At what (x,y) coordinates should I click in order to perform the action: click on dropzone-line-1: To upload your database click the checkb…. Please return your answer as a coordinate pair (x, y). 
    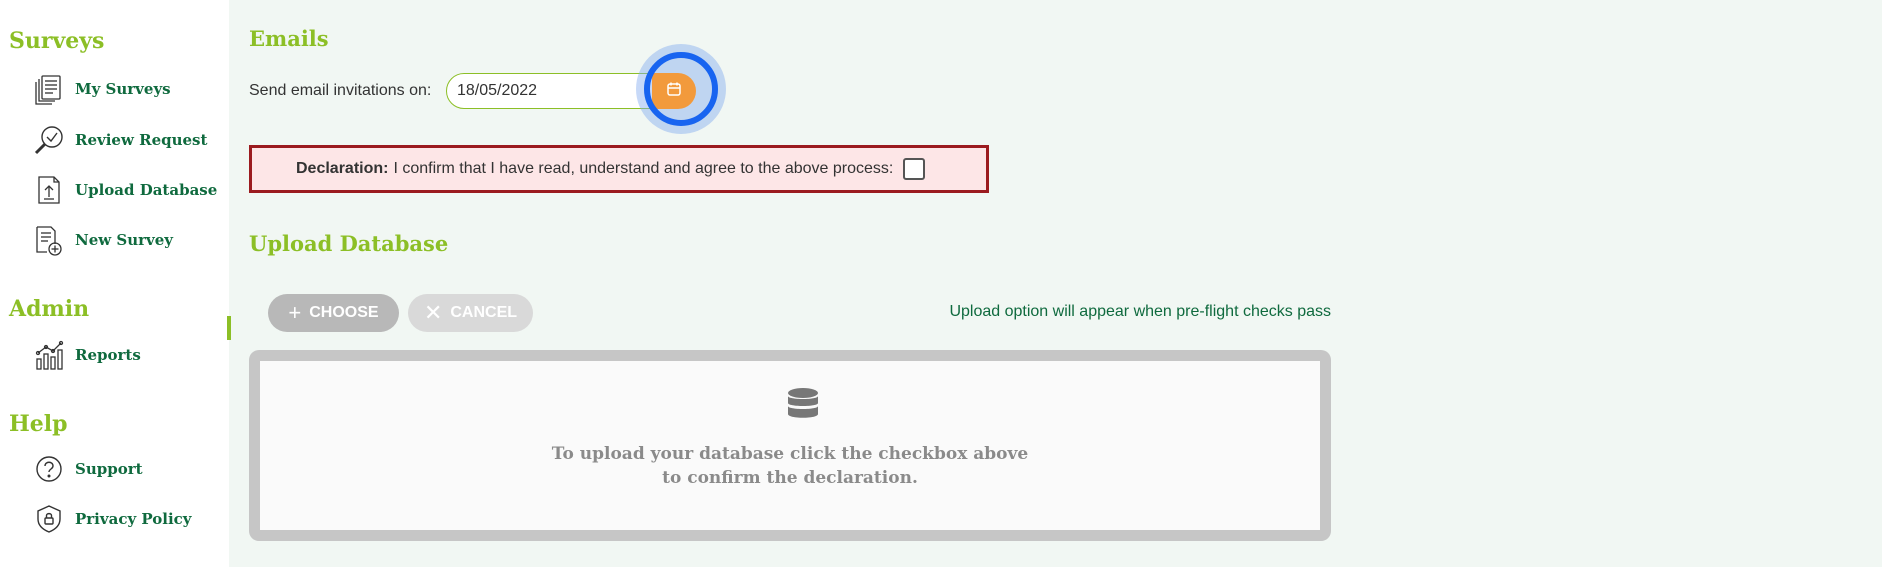
    Looking at the image, I should click on (790, 454).